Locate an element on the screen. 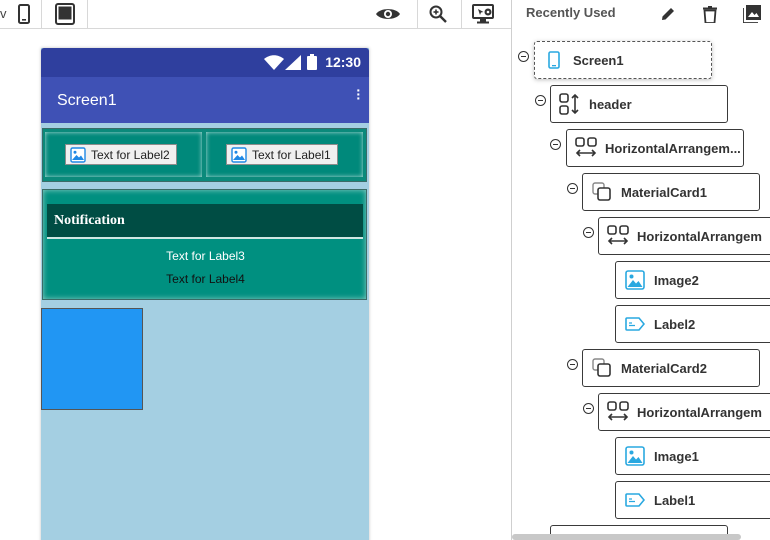 Image resolution: width=770 pixels, height=540 pixels. label3-text: Text for Label3 is located at coordinates (205, 256).